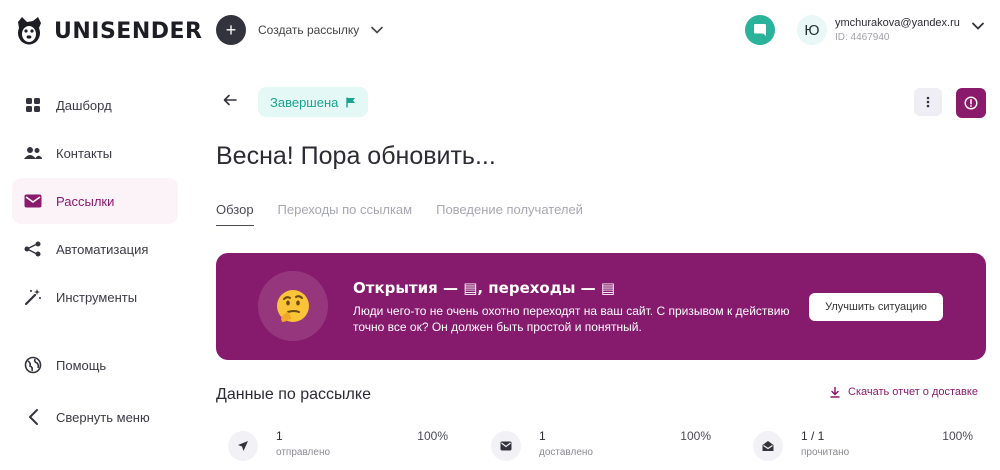 This screenshot has width=1000, height=470. Describe the element at coordinates (33, 153) in the screenshot. I see `contacts-icon` at that location.